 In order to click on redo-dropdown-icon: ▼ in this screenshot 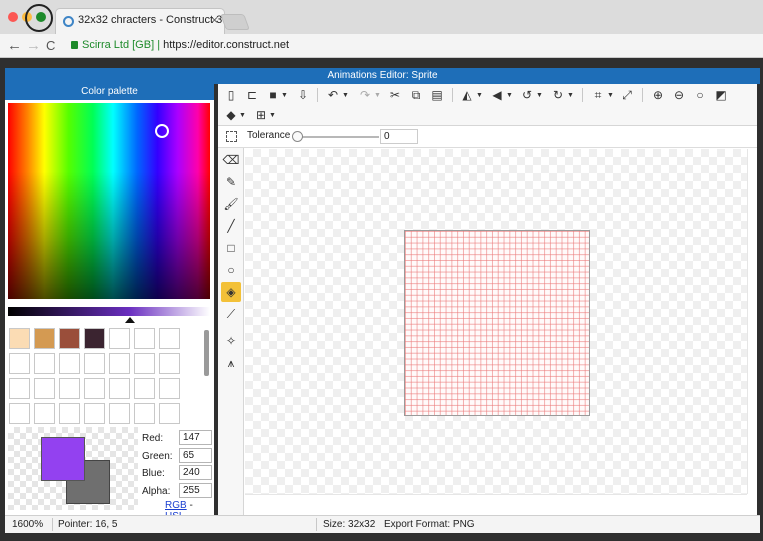, I will do `click(377, 95)`.